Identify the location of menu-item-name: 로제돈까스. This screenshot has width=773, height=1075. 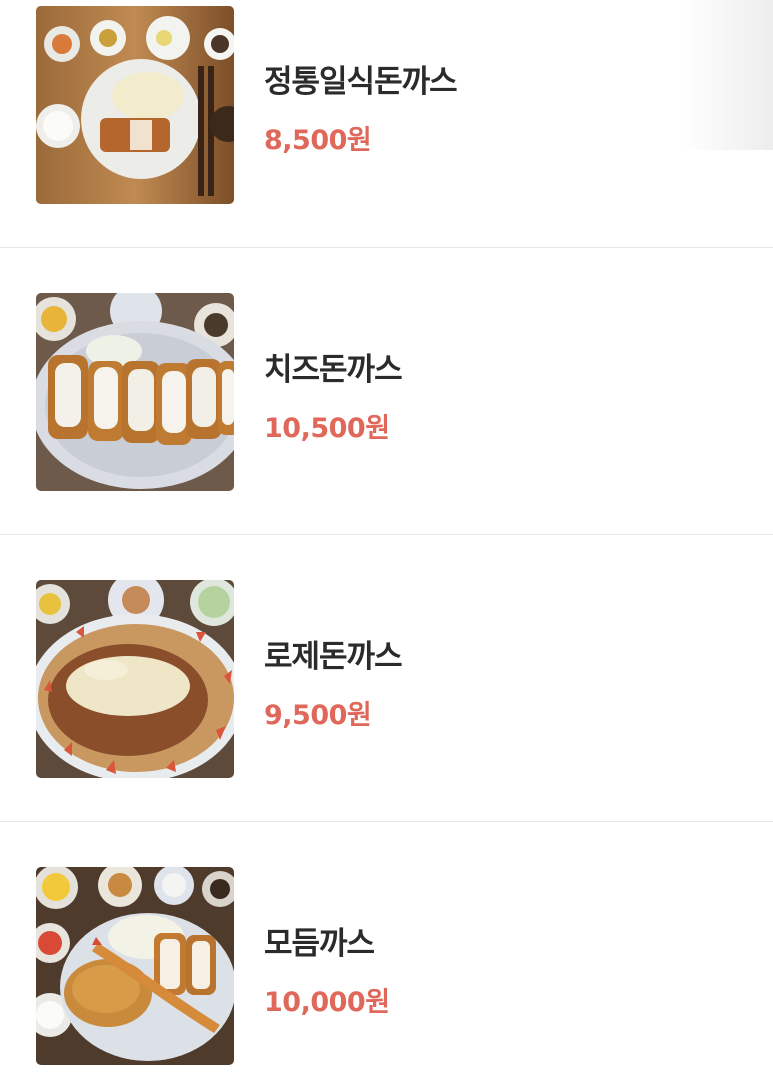
(333, 657).